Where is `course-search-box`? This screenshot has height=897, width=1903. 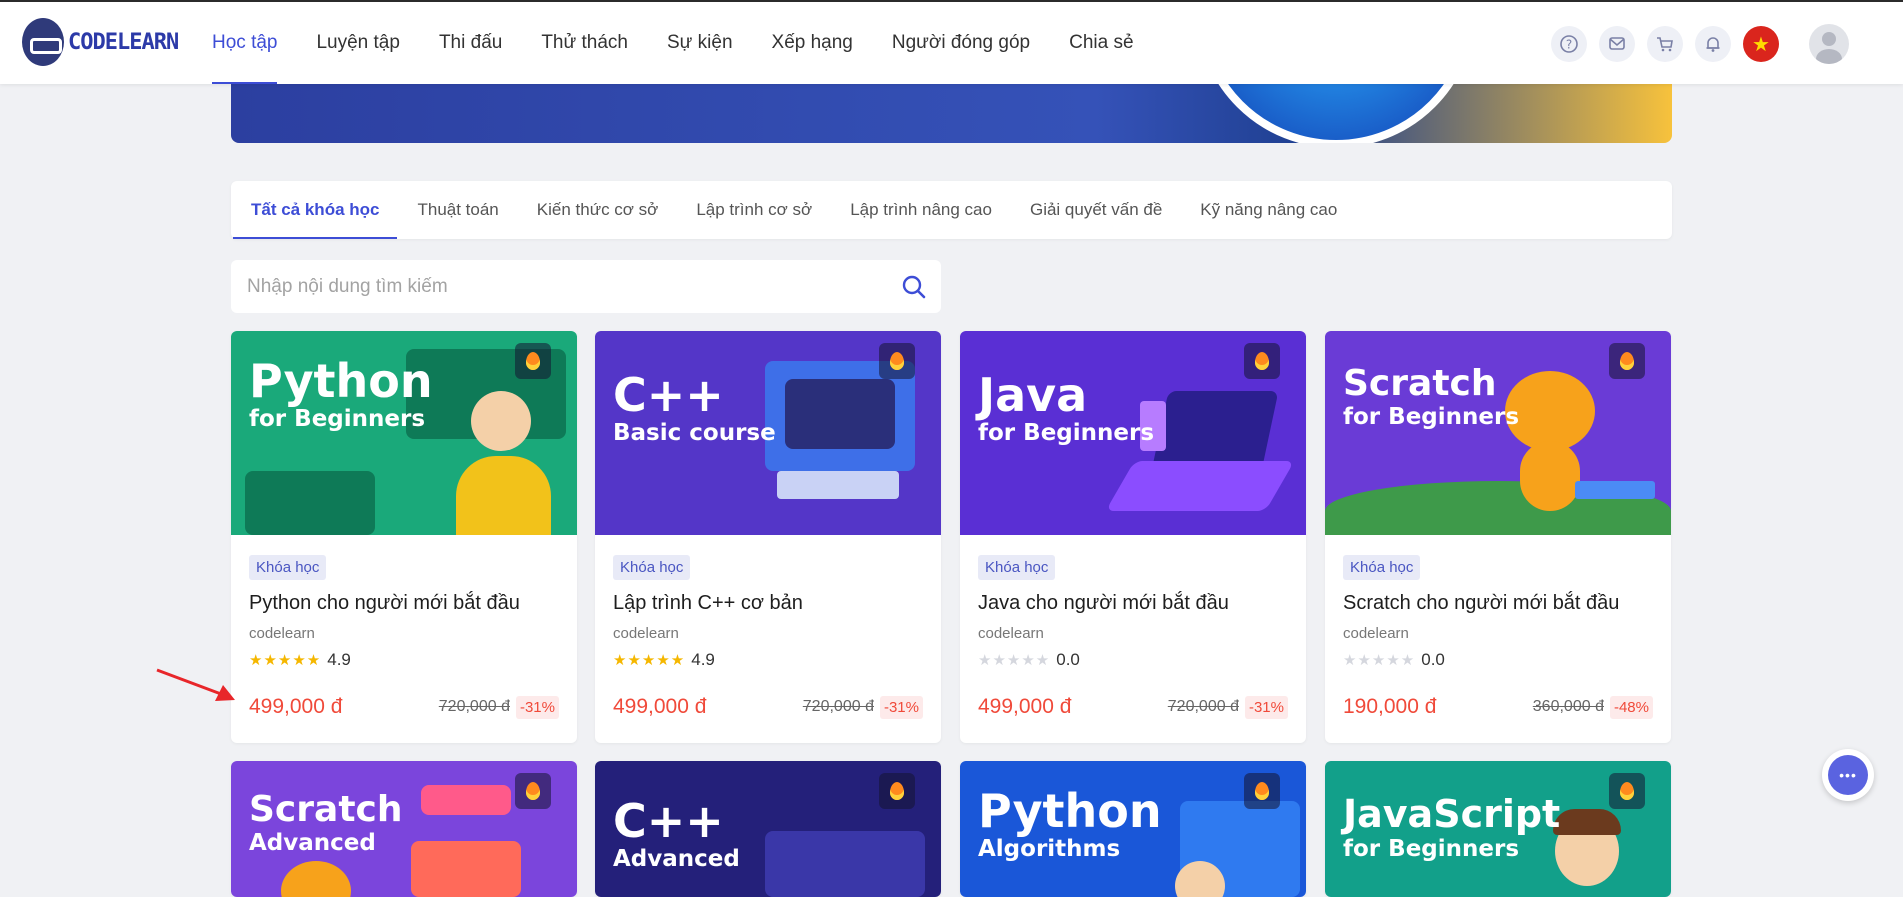
course-search-box is located at coordinates (586, 286).